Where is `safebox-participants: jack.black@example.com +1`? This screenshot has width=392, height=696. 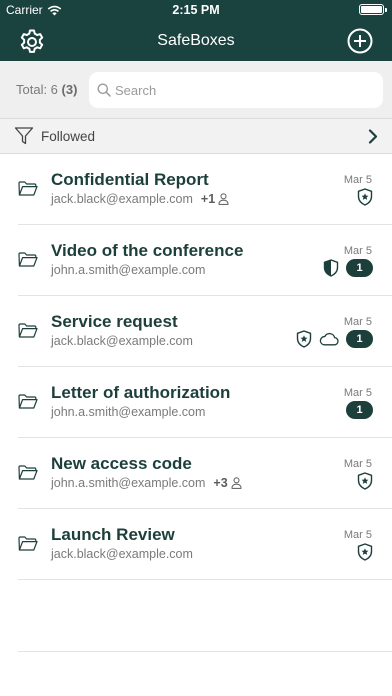
safebox-participants: jack.black@example.com +1 is located at coordinates (140, 199).